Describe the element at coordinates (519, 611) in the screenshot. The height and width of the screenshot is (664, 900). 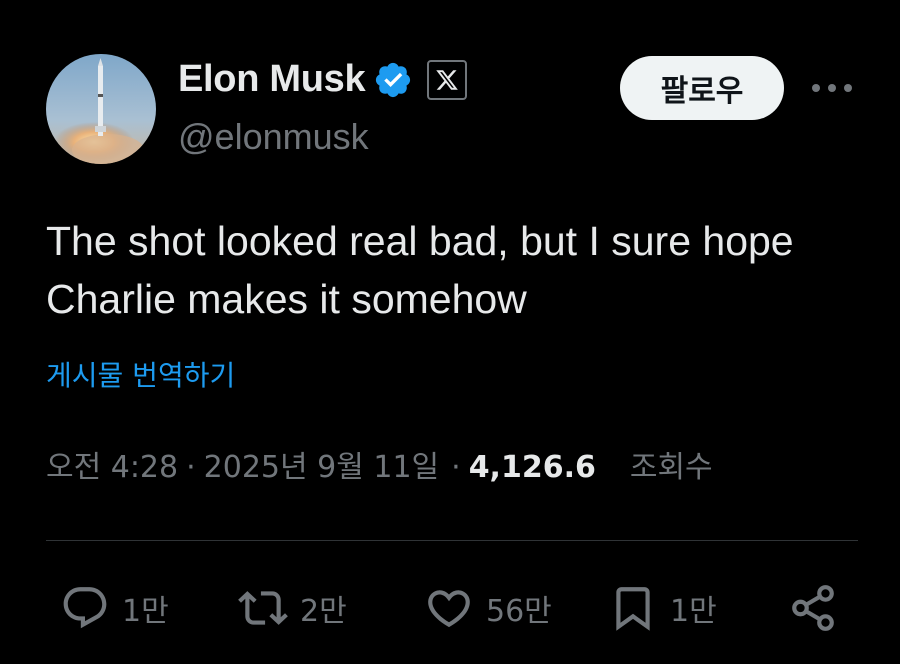
I see `like-count: 56만` at that location.